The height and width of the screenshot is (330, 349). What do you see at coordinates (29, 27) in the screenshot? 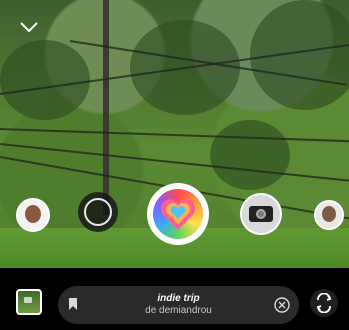
I see `chevron-down-icon` at bounding box center [29, 27].